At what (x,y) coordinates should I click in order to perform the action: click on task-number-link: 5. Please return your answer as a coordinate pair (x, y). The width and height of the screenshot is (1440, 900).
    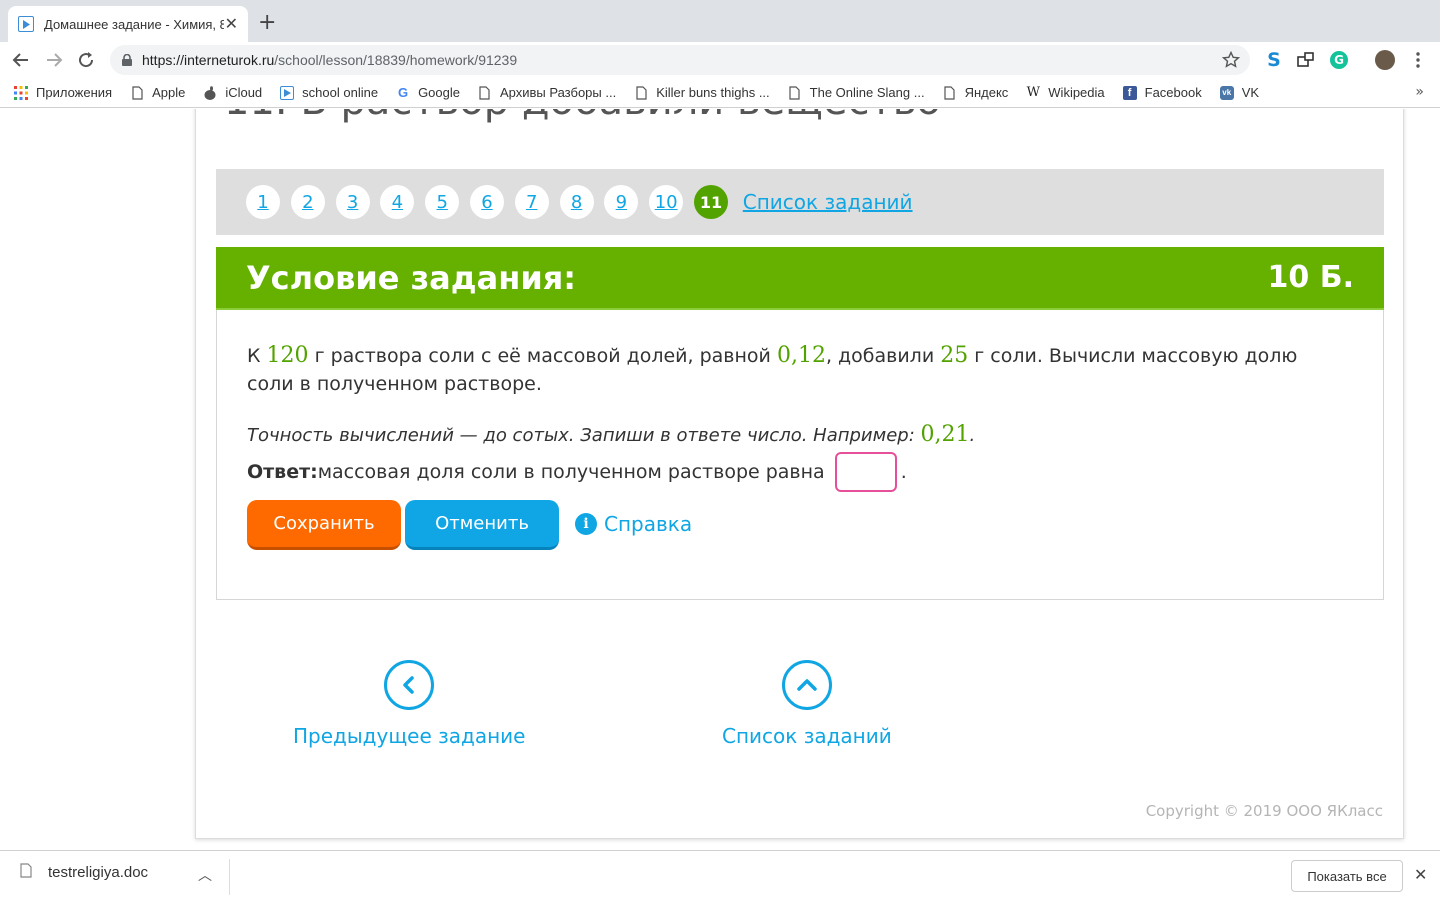
    Looking at the image, I should click on (442, 202).